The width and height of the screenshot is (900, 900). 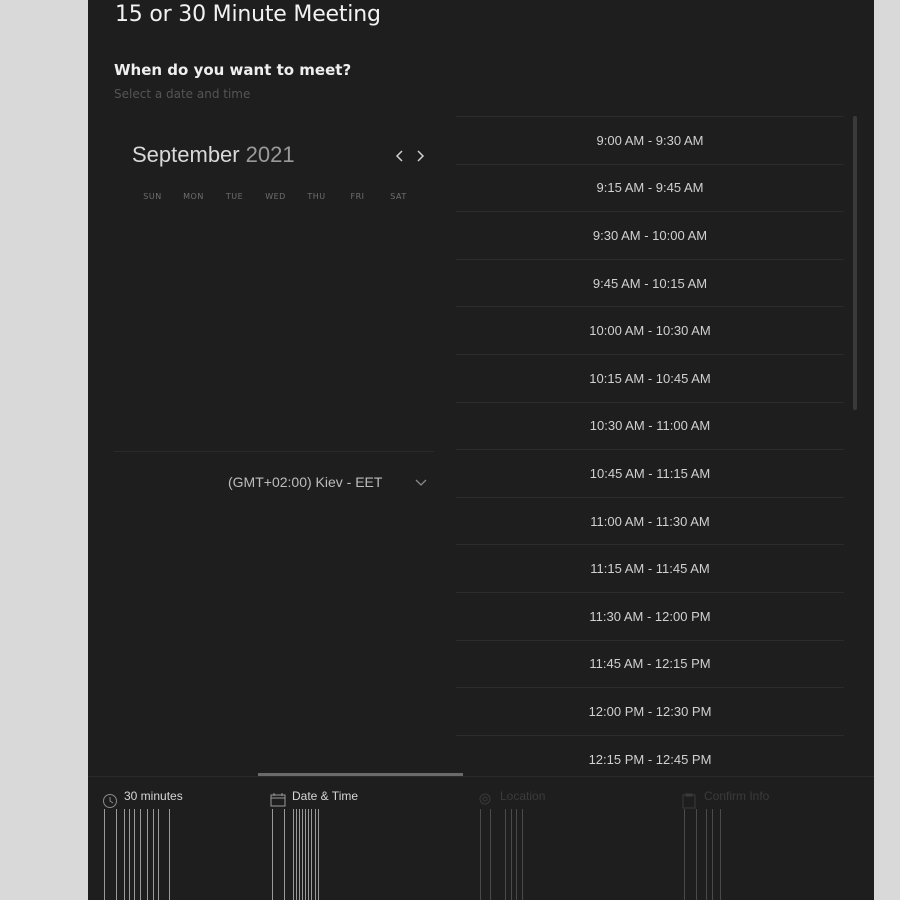 I want to click on time-slot: 10:30 AM - 11:00 AM, so click(x=650, y=425).